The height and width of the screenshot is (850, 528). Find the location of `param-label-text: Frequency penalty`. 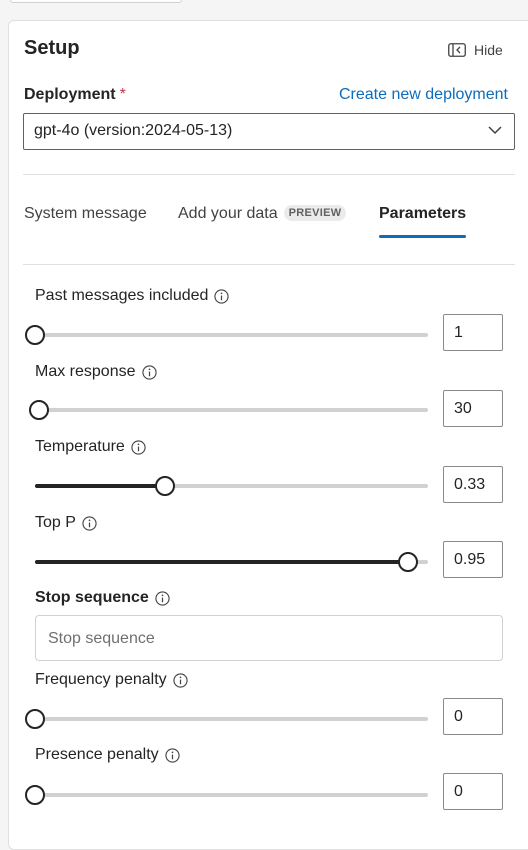

param-label-text: Frequency penalty is located at coordinates (101, 679).